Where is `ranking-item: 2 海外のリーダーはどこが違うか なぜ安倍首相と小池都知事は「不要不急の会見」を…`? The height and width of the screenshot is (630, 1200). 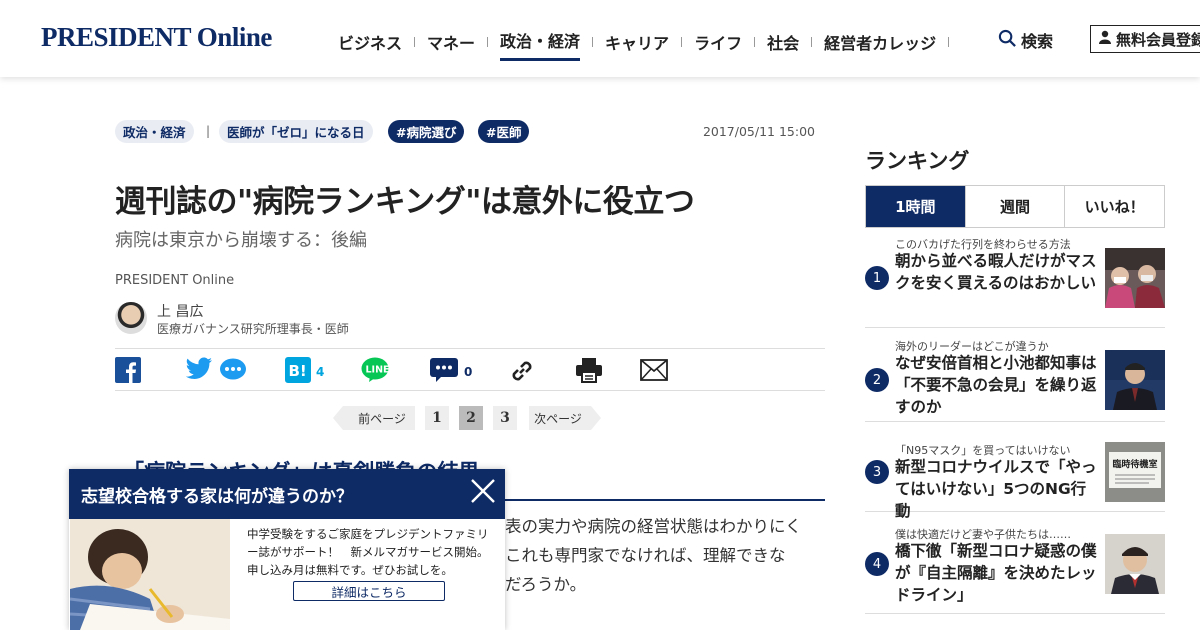 ranking-item: 2 海外のリーダーはどこが違うか なぜ安倍首相と小池都知事は「不要不急の会見」を… is located at coordinates (1015, 375).